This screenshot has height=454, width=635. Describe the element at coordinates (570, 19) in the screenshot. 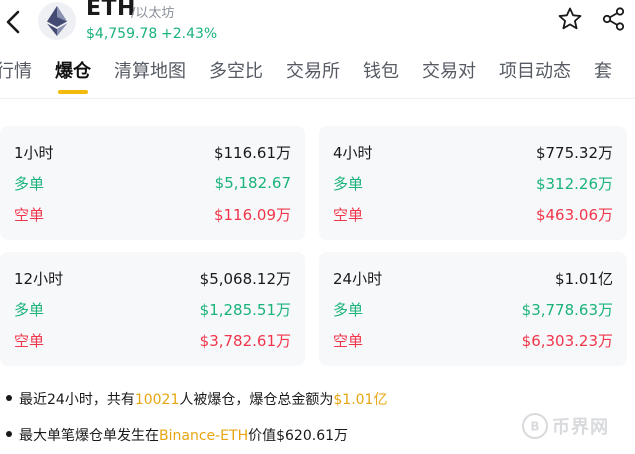

I see `star-icon` at that location.